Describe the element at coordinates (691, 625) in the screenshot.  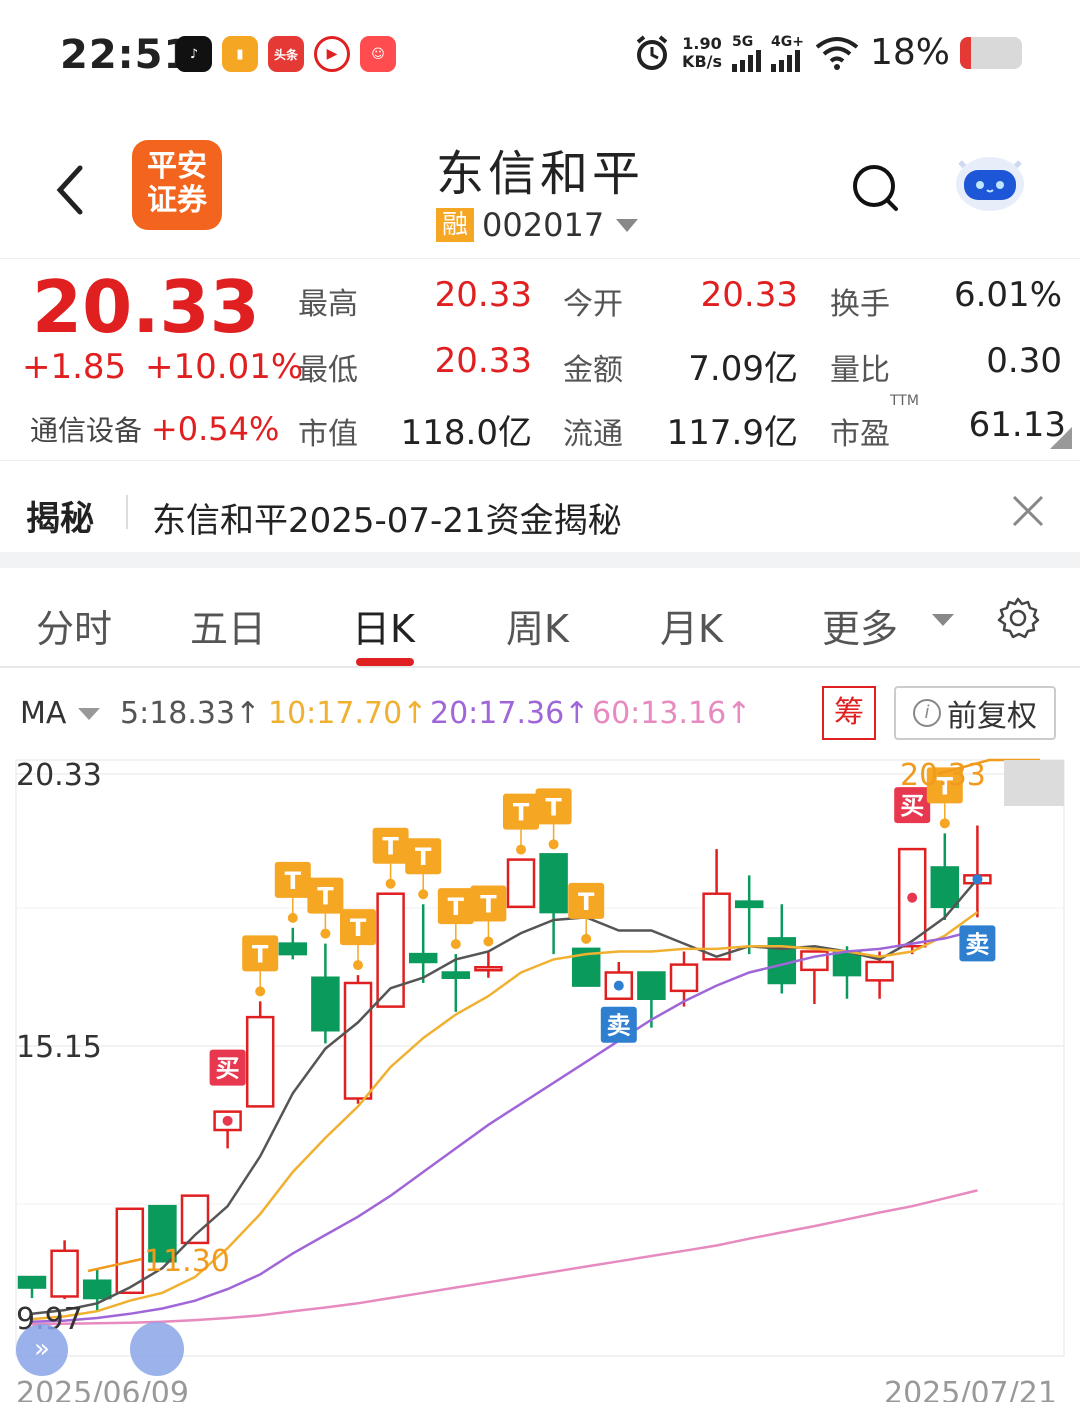
I see `tab-monthly-k: 月K` at that location.